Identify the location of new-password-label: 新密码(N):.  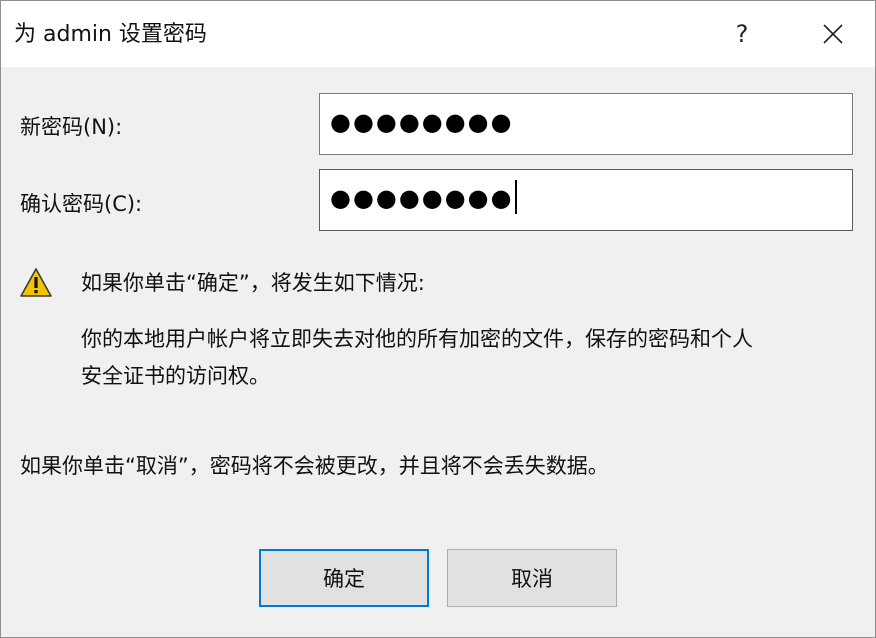
(71, 127).